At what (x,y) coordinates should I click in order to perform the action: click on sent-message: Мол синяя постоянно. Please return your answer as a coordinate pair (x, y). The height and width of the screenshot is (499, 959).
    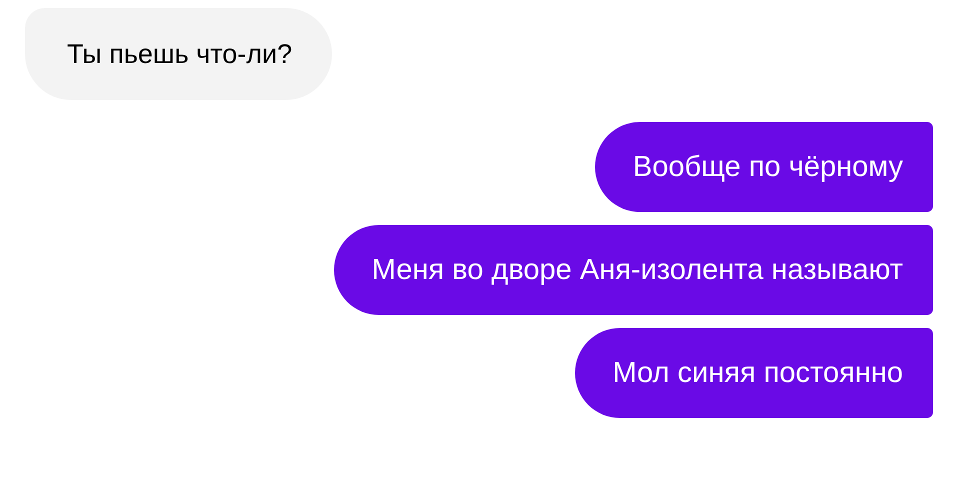
    Looking at the image, I should click on (753, 373).